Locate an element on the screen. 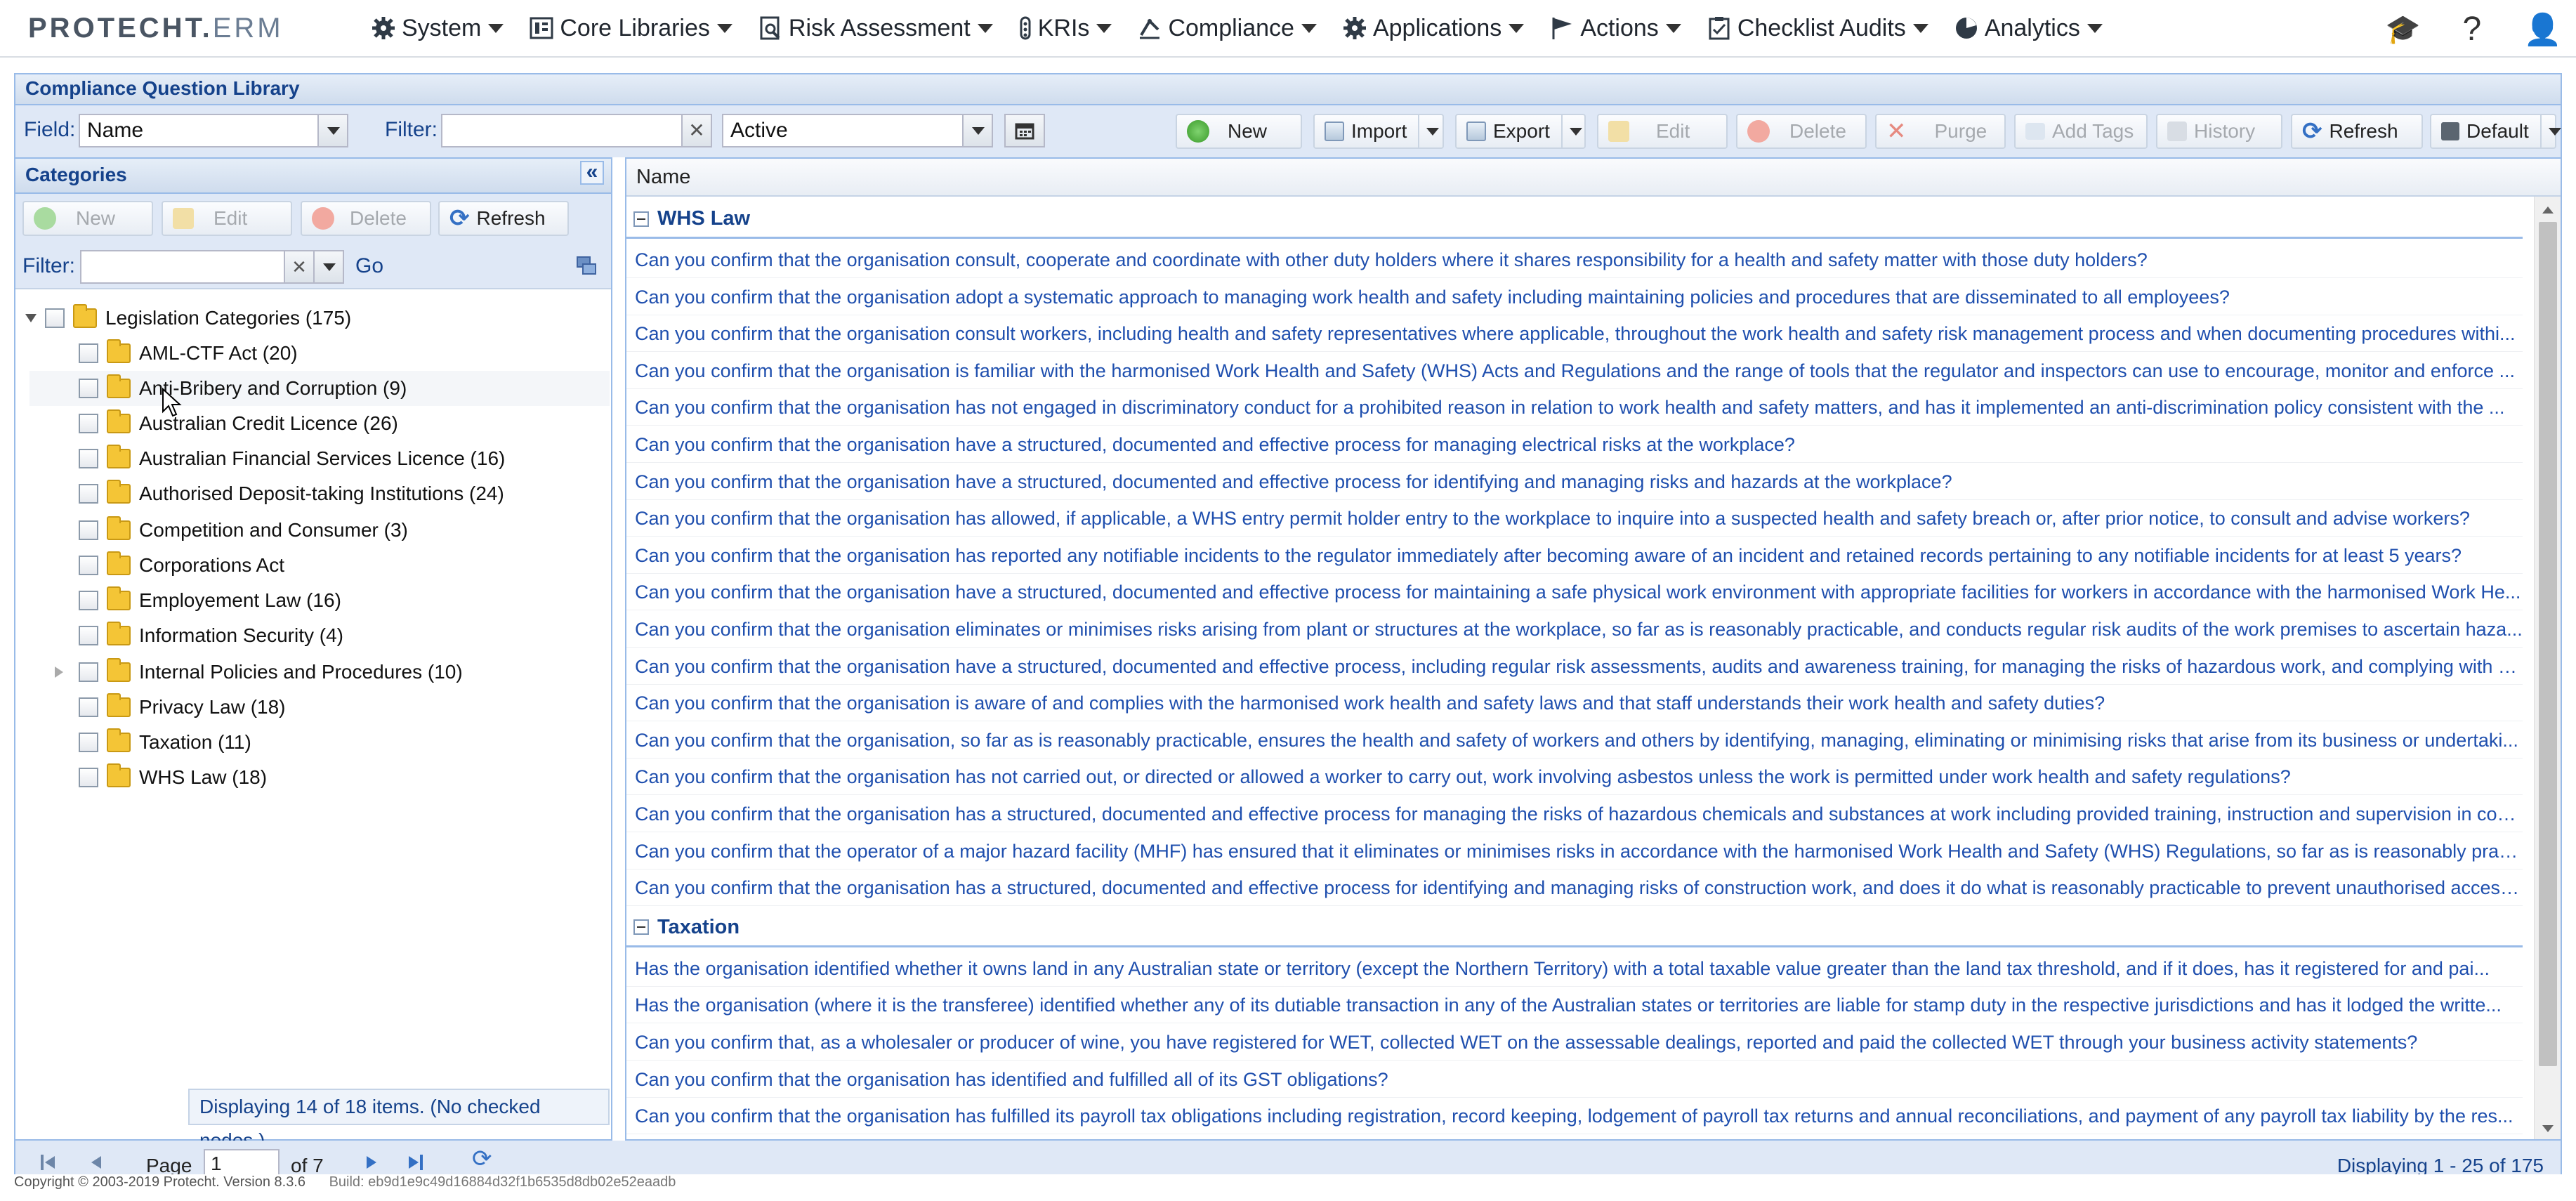  menu-applications: Applications is located at coordinates (1433, 28).